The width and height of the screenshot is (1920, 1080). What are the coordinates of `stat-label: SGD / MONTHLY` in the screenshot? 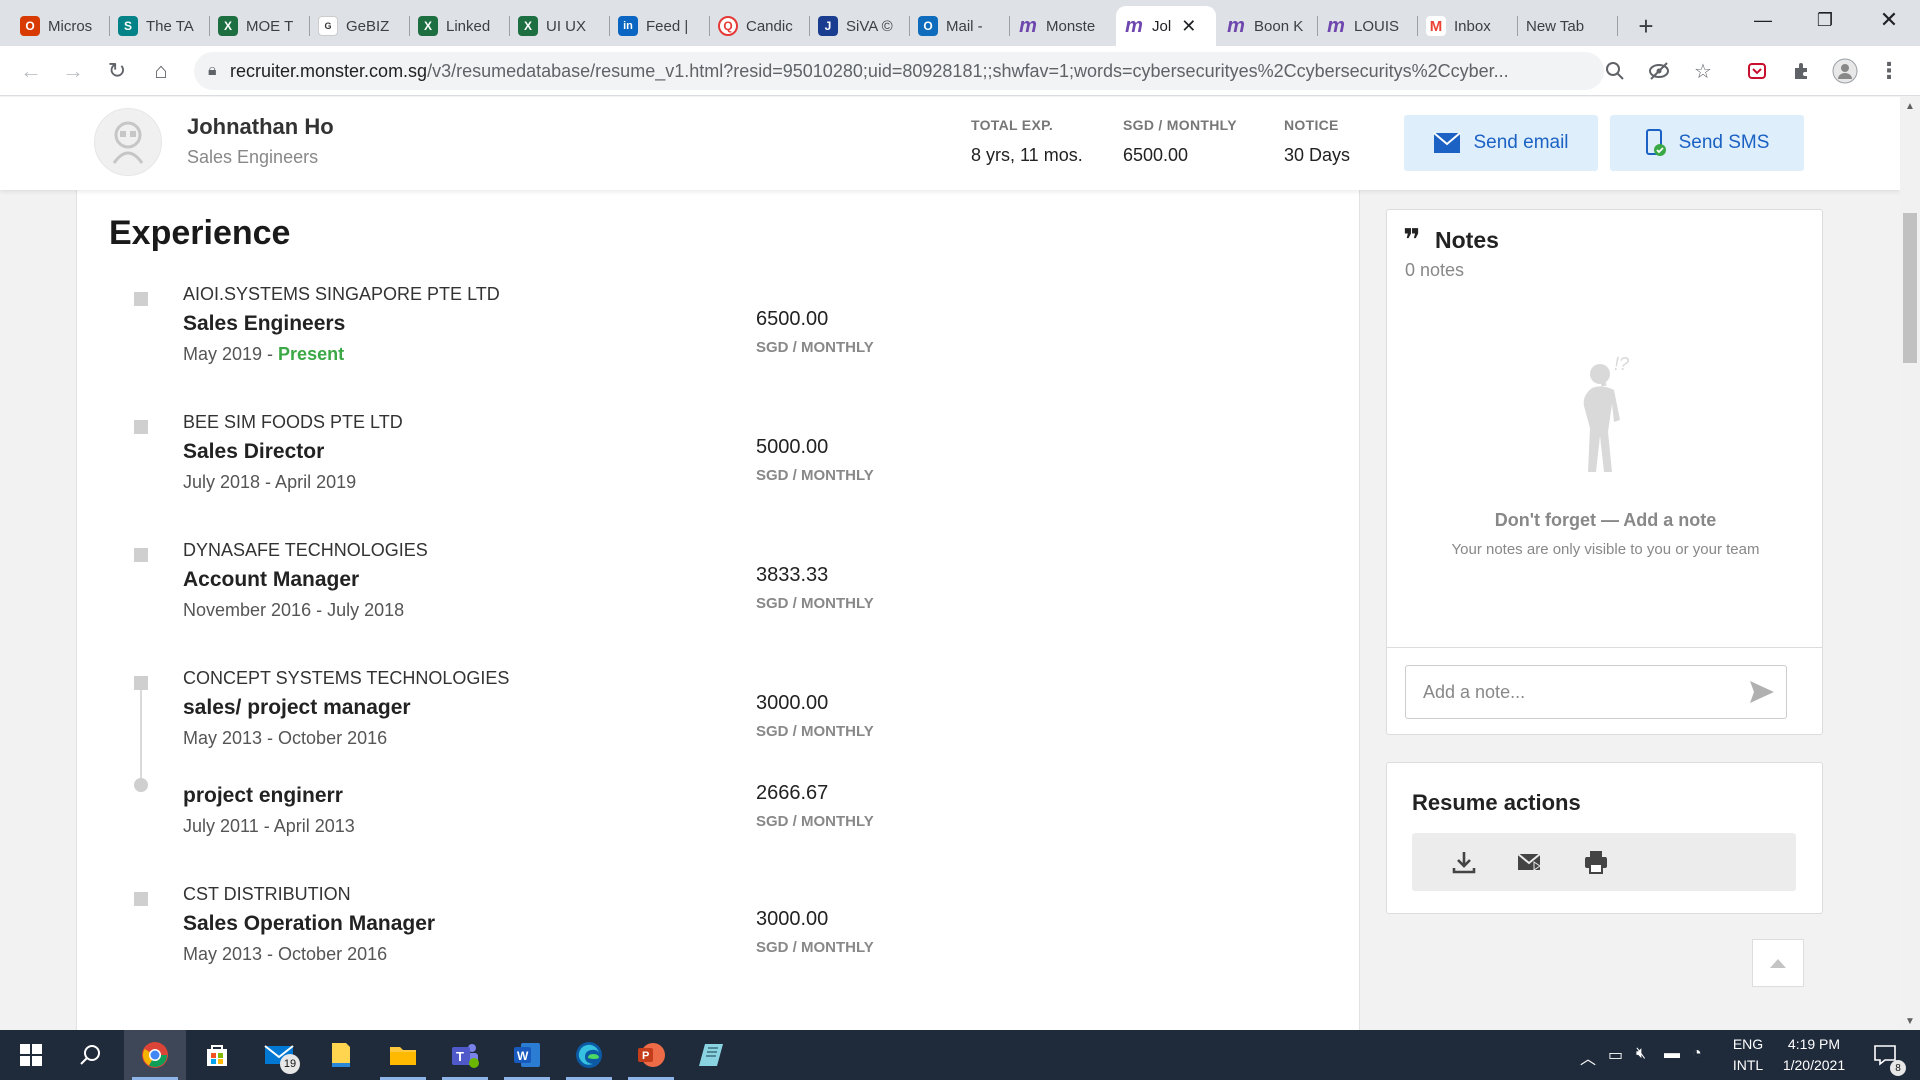 It's located at (1180, 125).